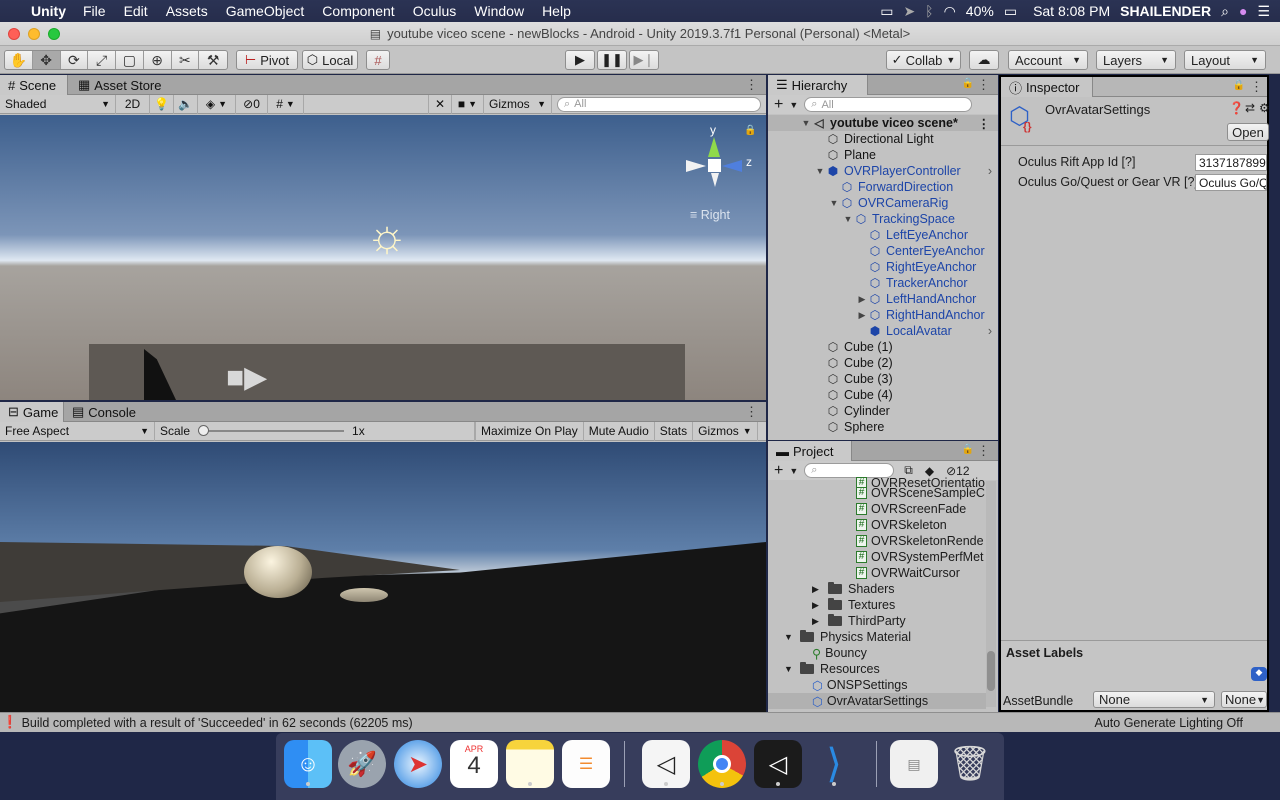  Describe the element at coordinates (929, 11) in the screenshot. I see `bluetooth-icon: ᛒ` at that location.